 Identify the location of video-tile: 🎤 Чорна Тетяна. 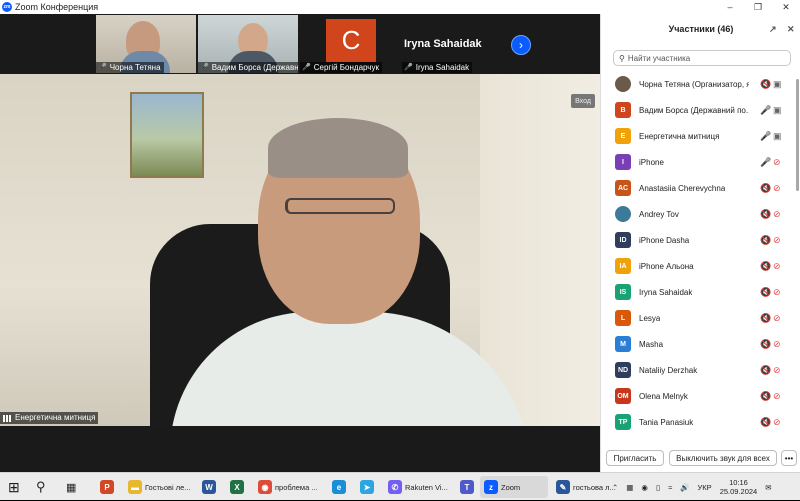
(146, 44).